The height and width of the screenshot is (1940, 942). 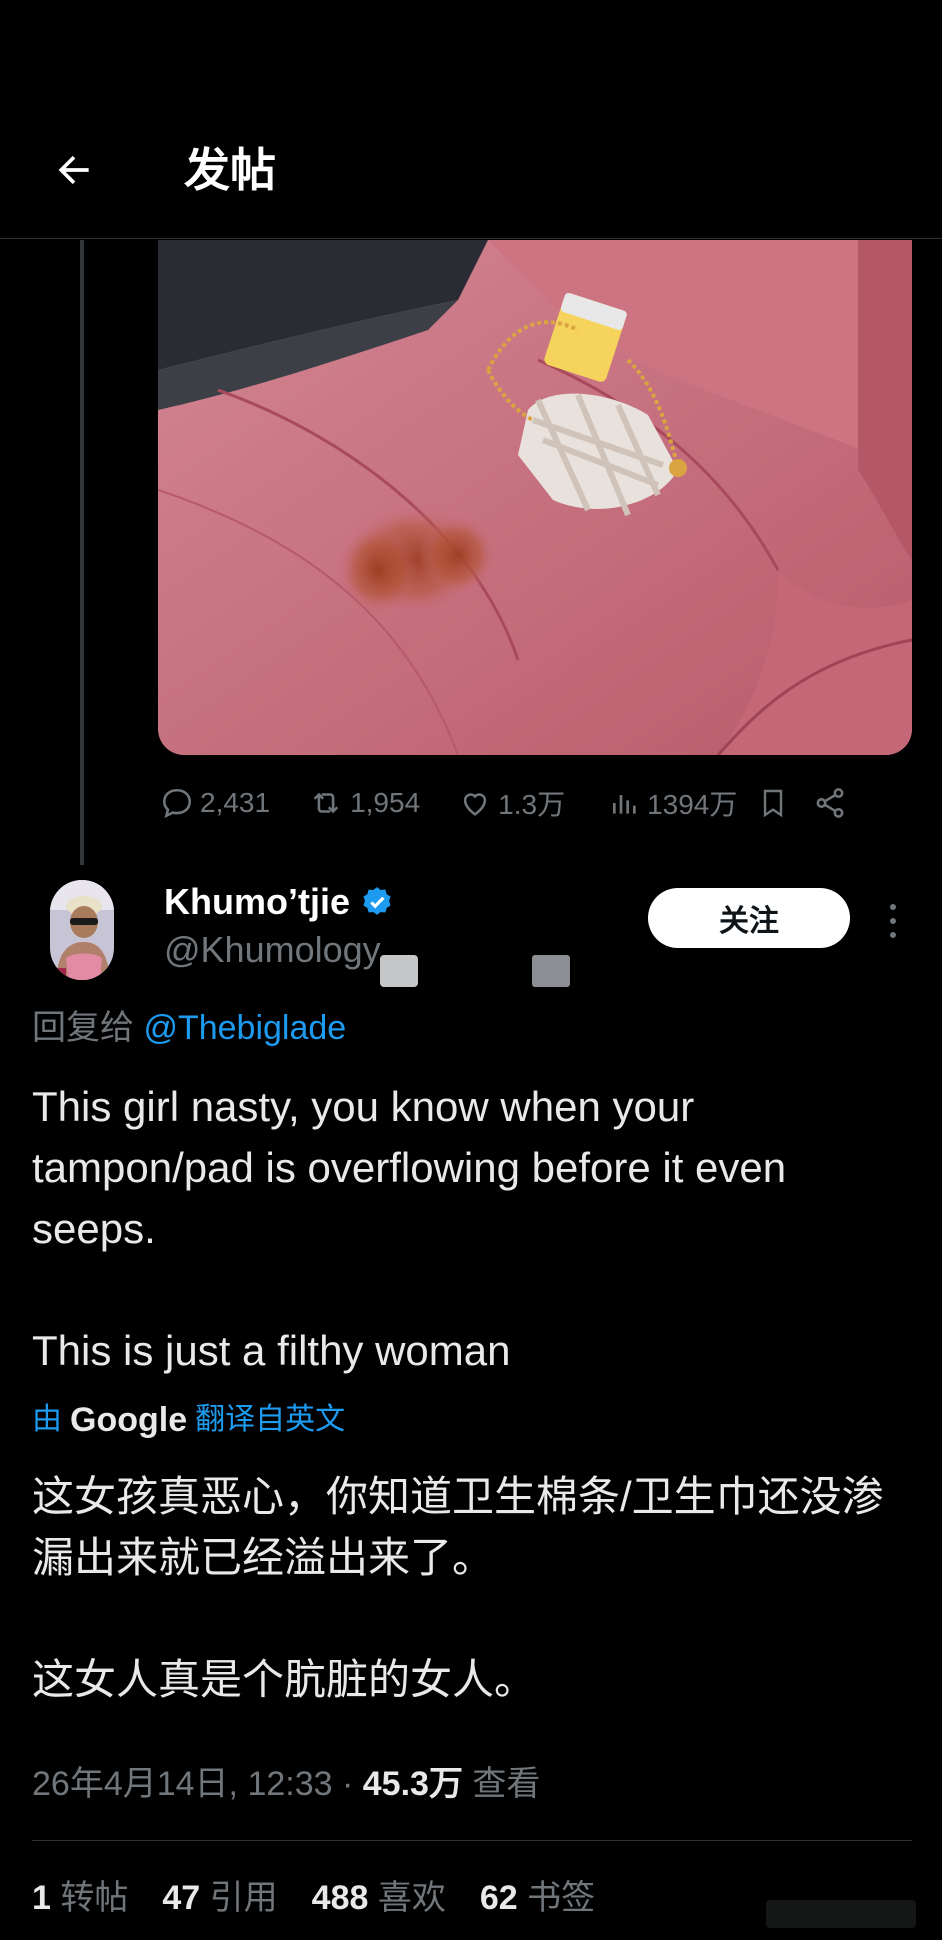 What do you see at coordinates (385, 802) in the screenshot?
I see `repost-count: 1,954` at bounding box center [385, 802].